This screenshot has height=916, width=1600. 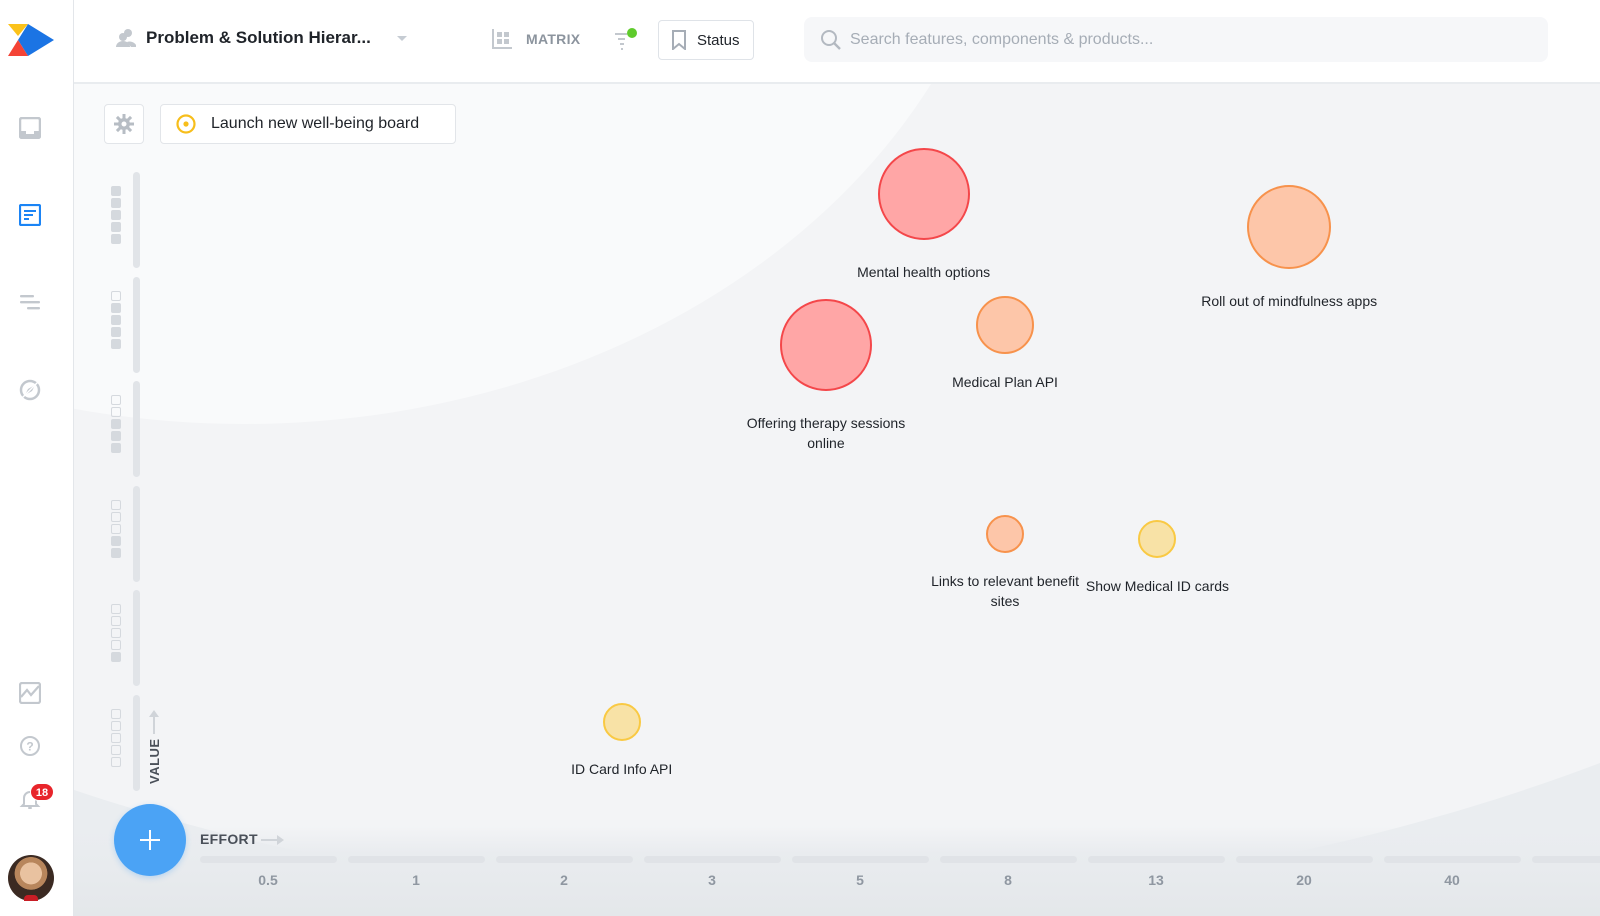 What do you see at coordinates (30, 215) in the screenshot?
I see `sidebar-item-board` at bounding box center [30, 215].